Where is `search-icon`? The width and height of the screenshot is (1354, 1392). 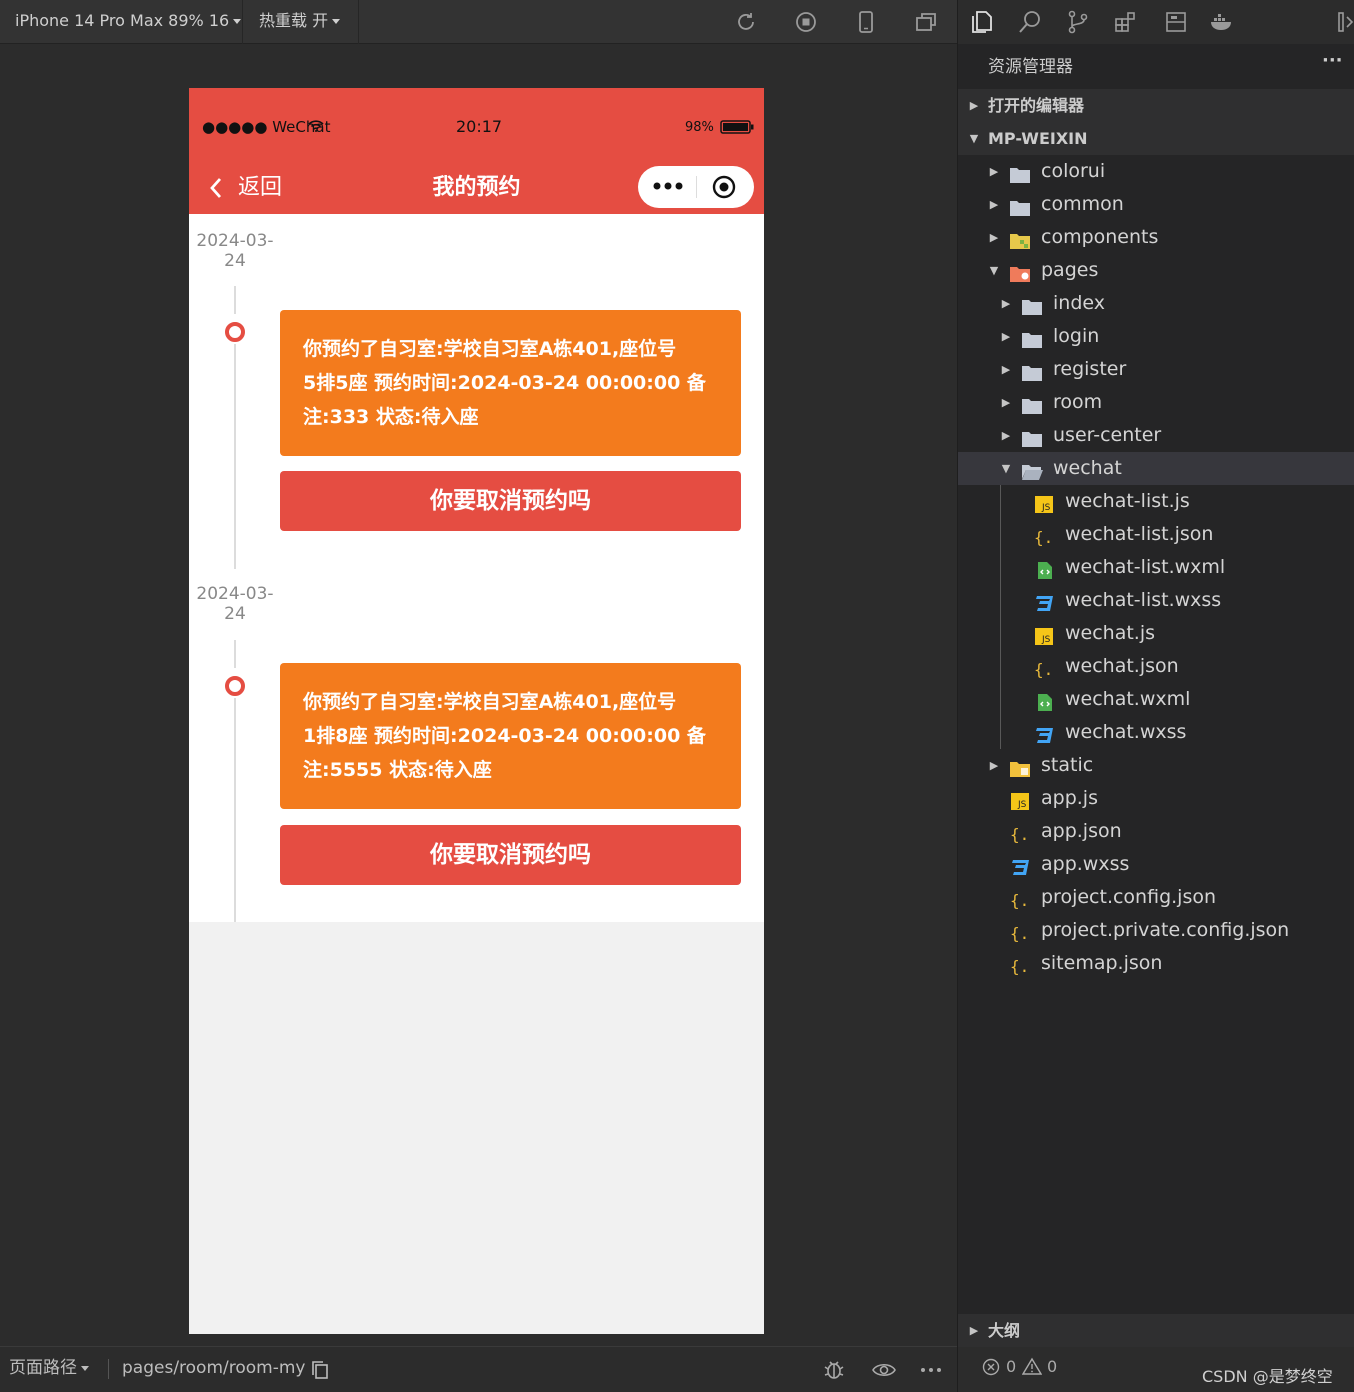 search-icon is located at coordinates (1030, 22).